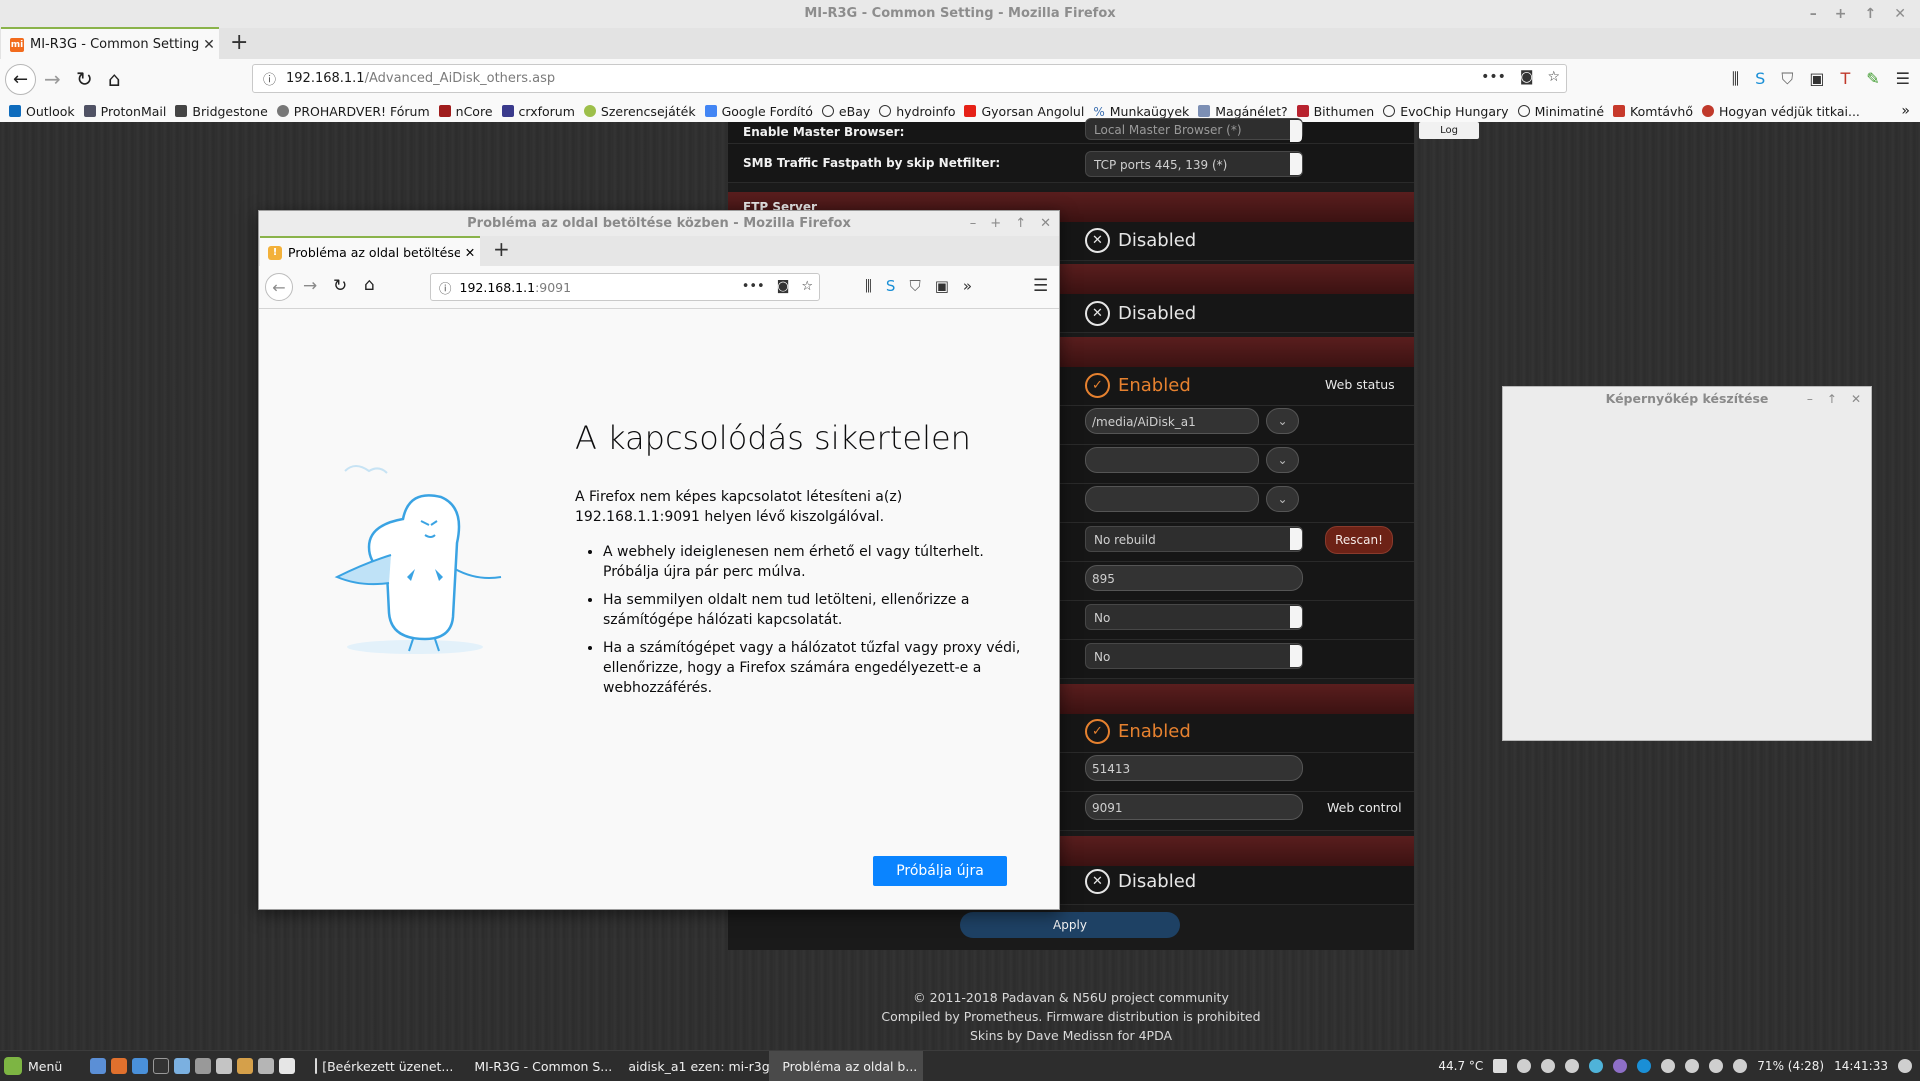 The height and width of the screenshot is (1081, 1920). I want to click on bookmark-gyorsan-angolul: Gyorsan Angolul, so click(1024, 111).